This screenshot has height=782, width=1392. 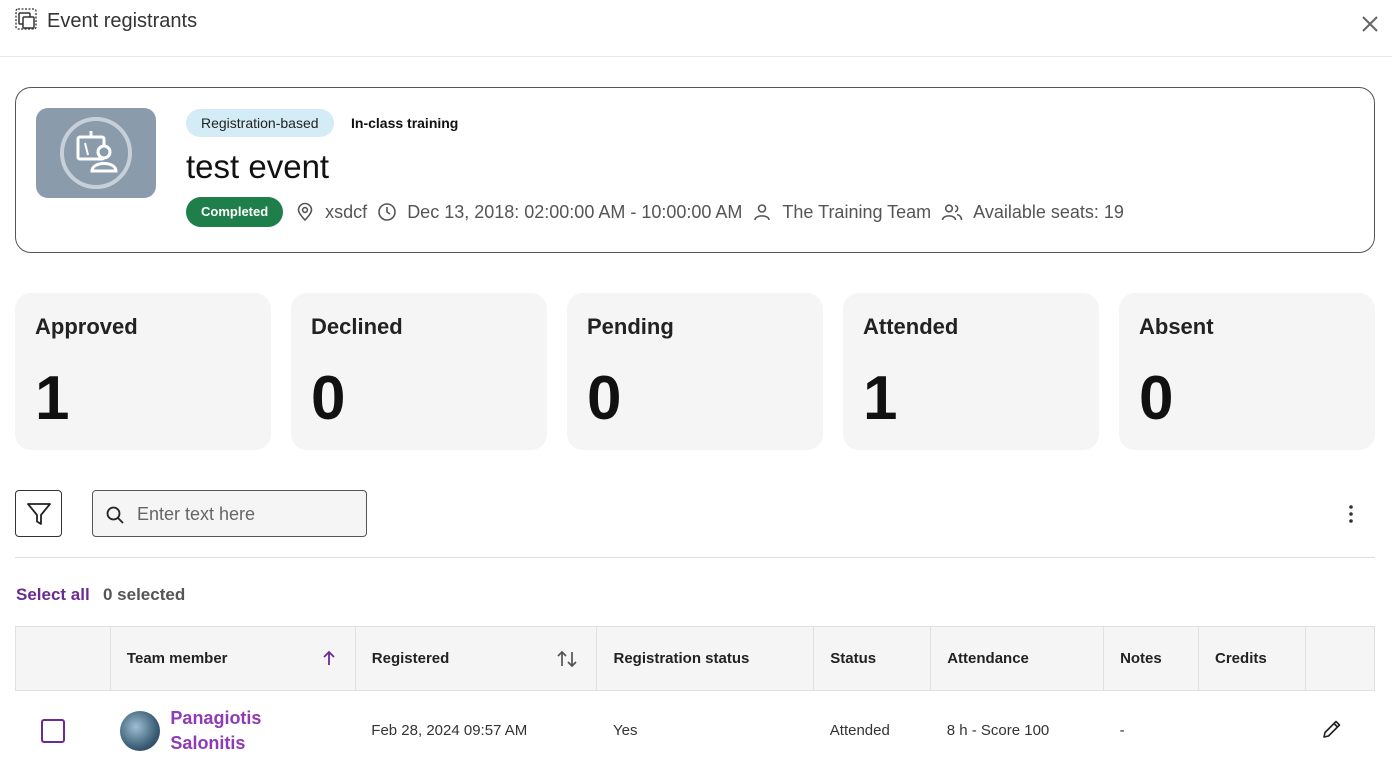 I want to click on search-icon, so click(x=115, y=515).